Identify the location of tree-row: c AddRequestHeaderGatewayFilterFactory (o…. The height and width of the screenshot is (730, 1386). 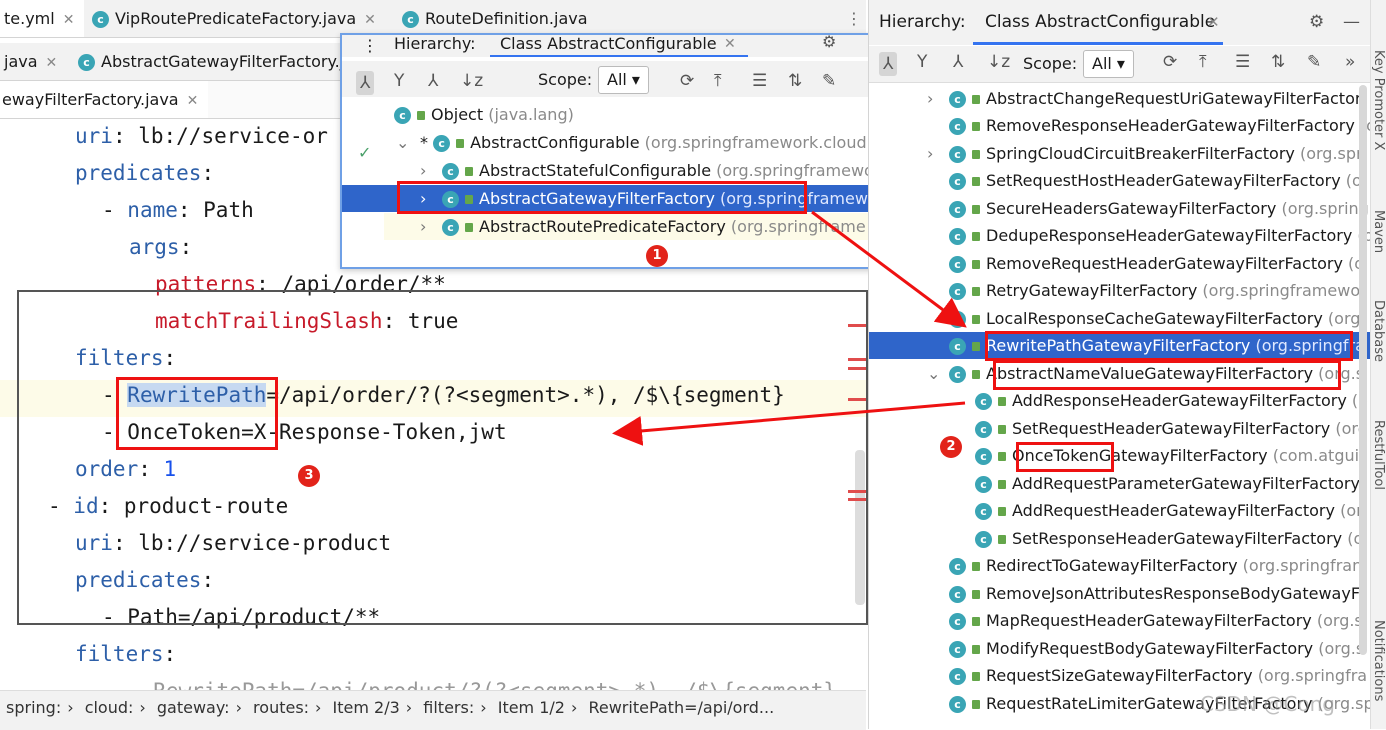
(1120, 510).